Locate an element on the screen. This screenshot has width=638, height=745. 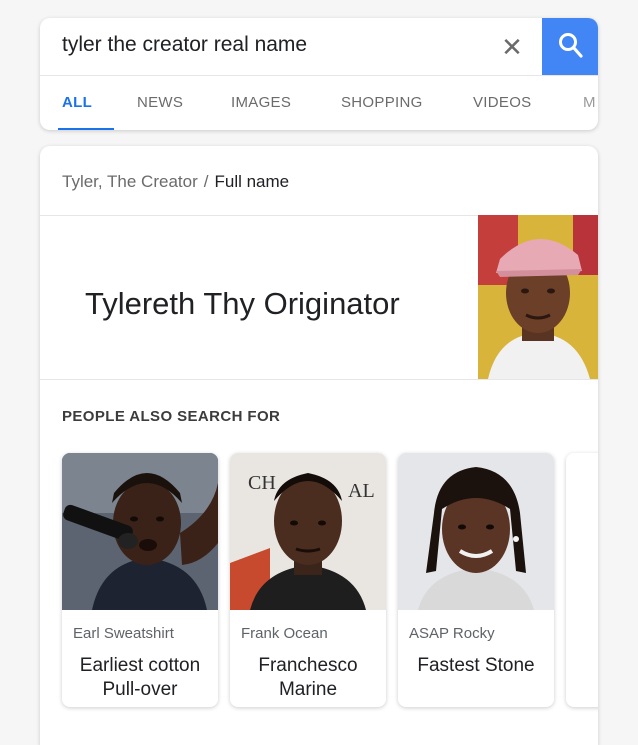
people-also-search-heading: PEOPLE ALSO SEARCH FOR is located at coordinates (171, 416).